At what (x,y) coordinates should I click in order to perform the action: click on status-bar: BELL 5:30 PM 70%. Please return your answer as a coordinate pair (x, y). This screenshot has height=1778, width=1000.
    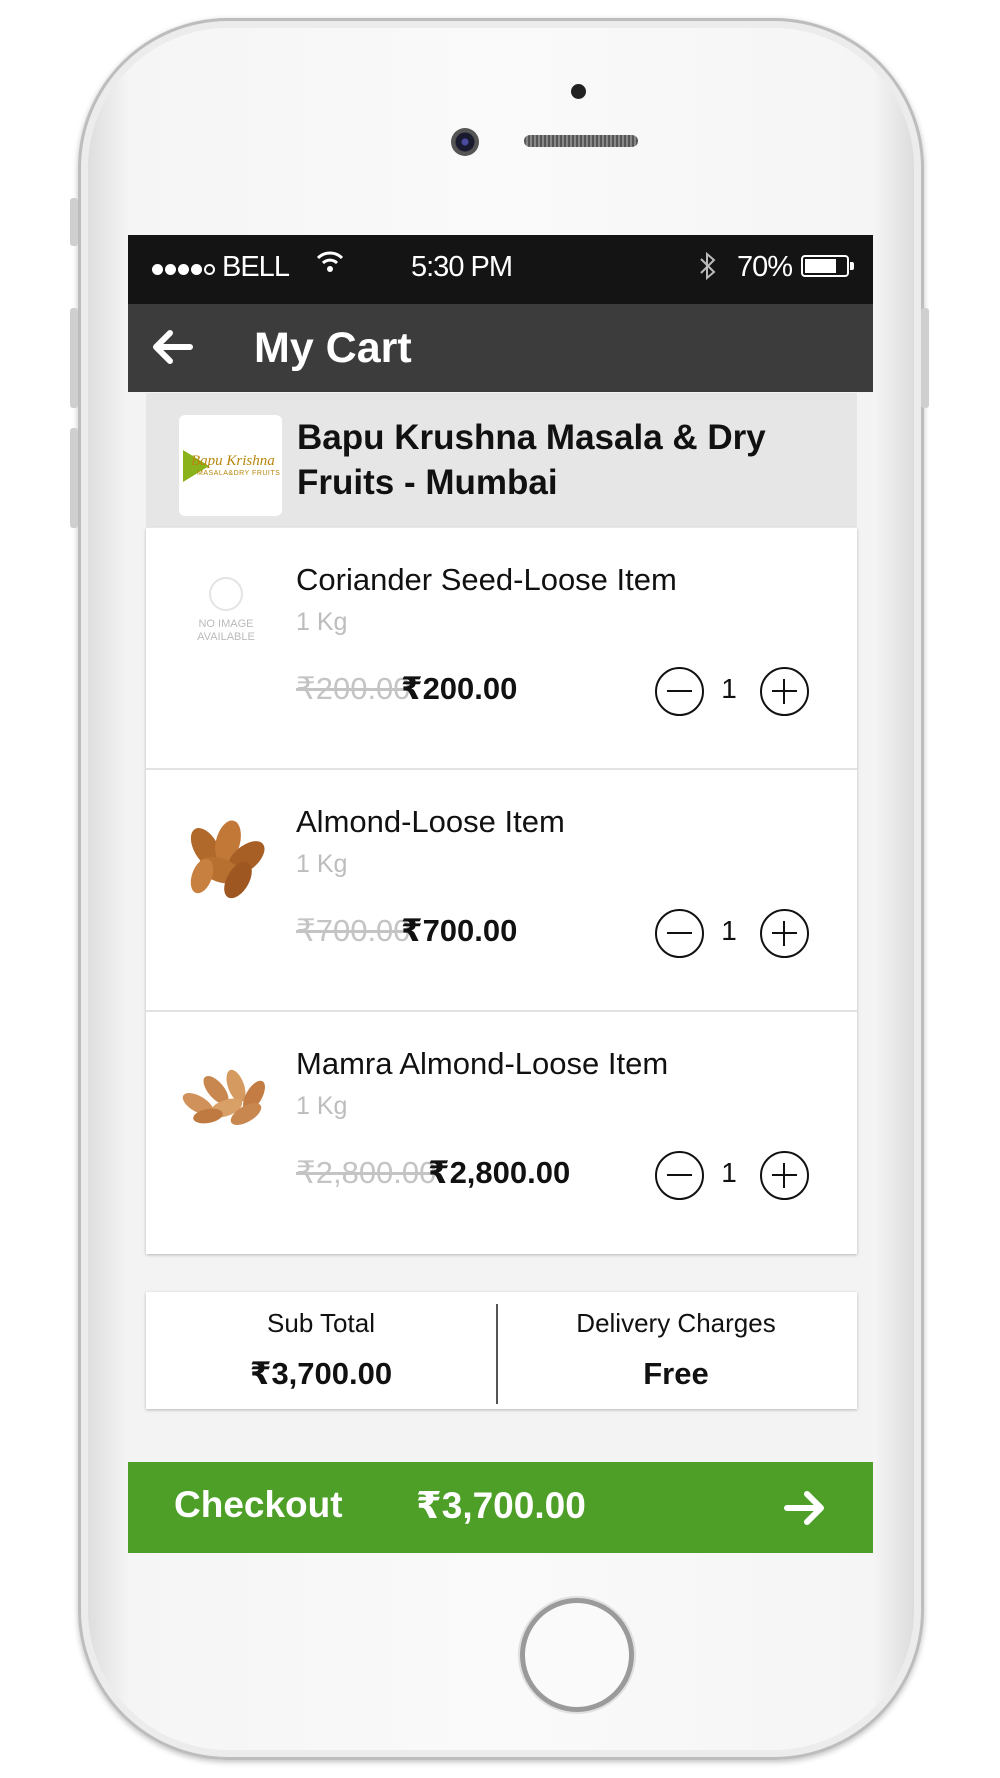
    Looking at the image, I should click on (500, 269).